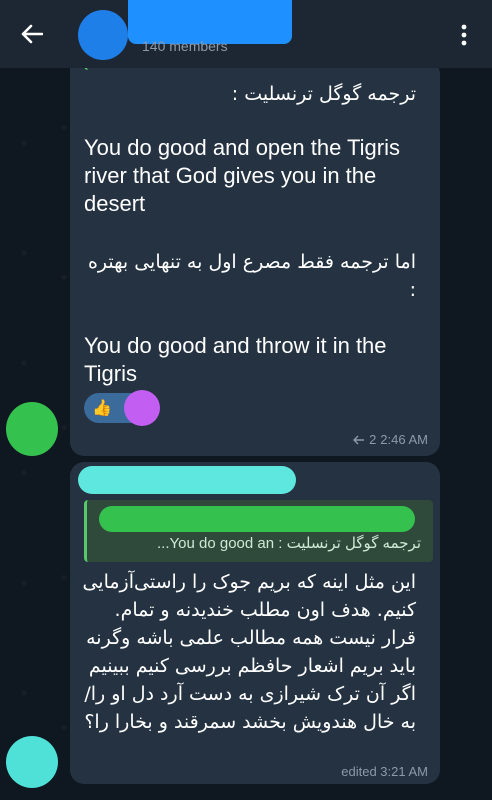  What do you see at coordinates (246, 34) in the screenshot?
I see `chat-header: 140 members` at bounding box center [246, 34].